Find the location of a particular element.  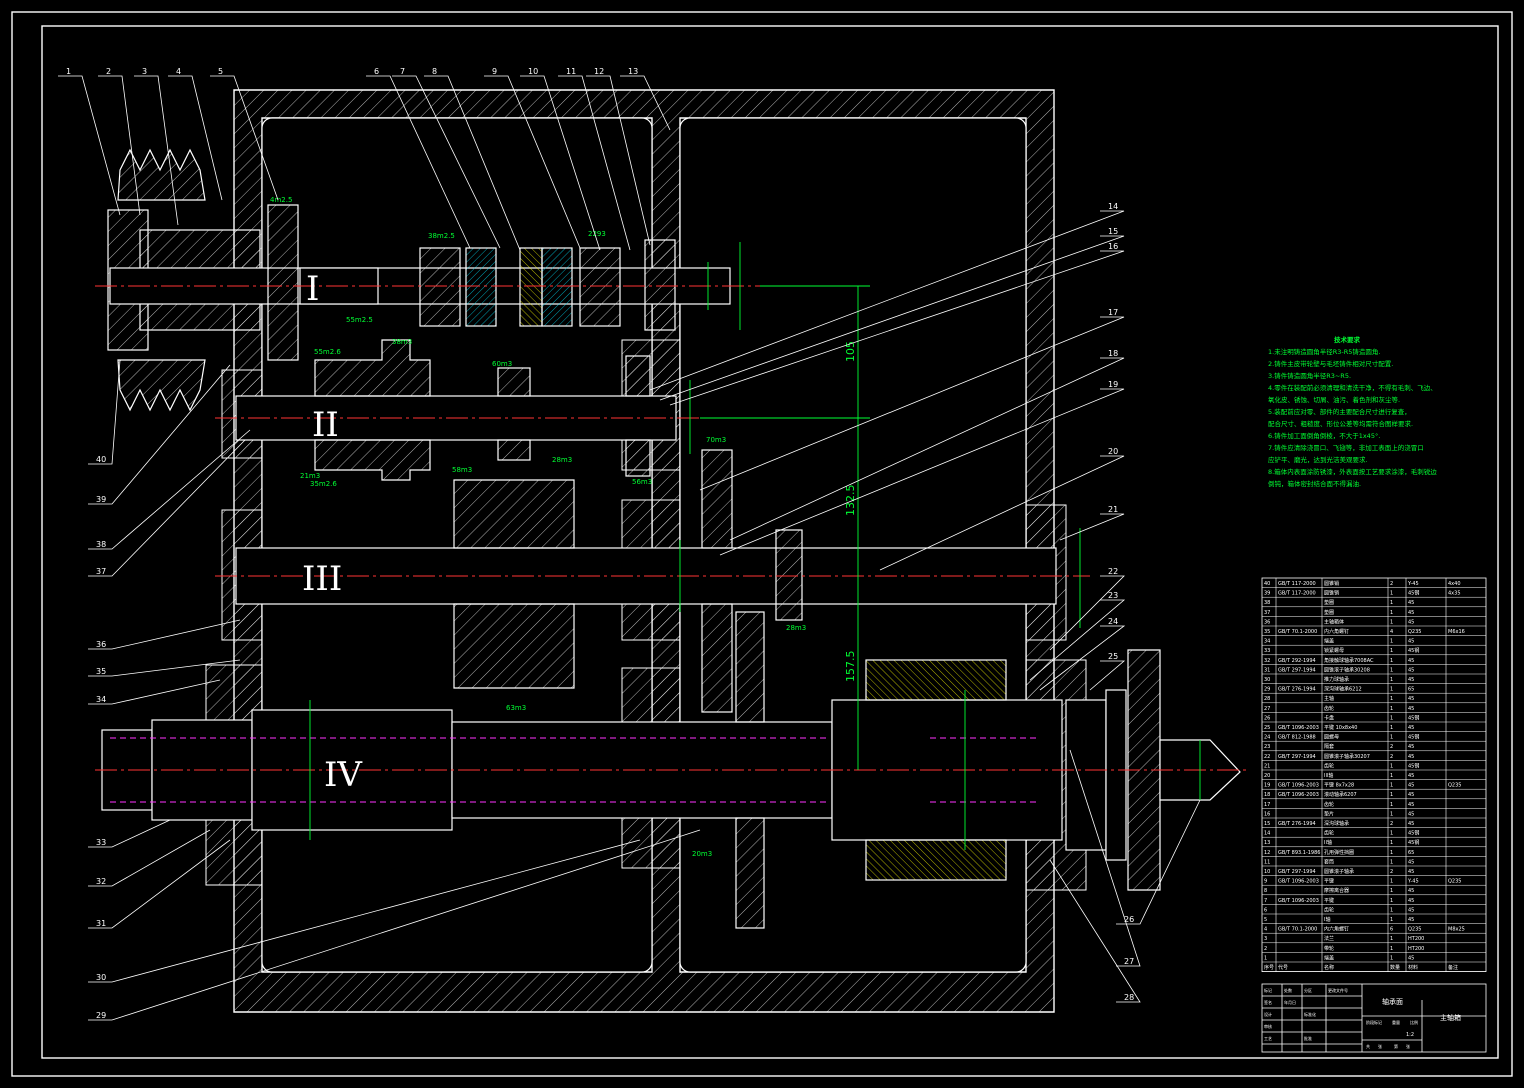

note-line: 倒钝，箱体密封结合面不得漏油. is located at coordinates (1315, 484).